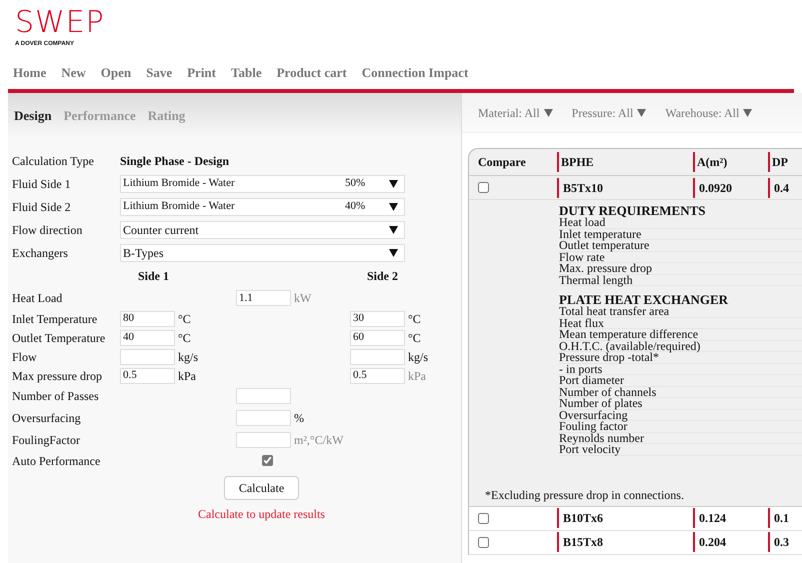 The width and height of the screenshot is (802, 563). What do you see at coordinates (680, 380) in the screenshot?
I see `detail-label: Port diameter` at bounding box center [680, 380].